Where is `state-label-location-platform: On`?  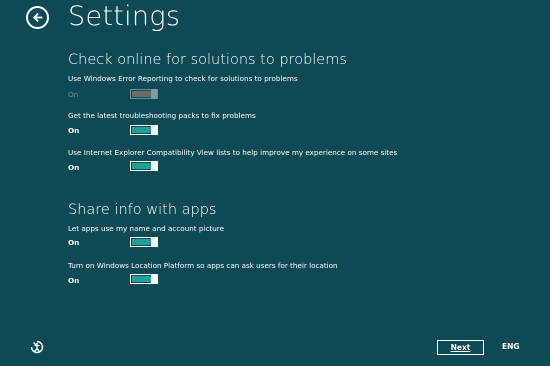
state-label-location-platform: On is located at coordinates (74, 280).